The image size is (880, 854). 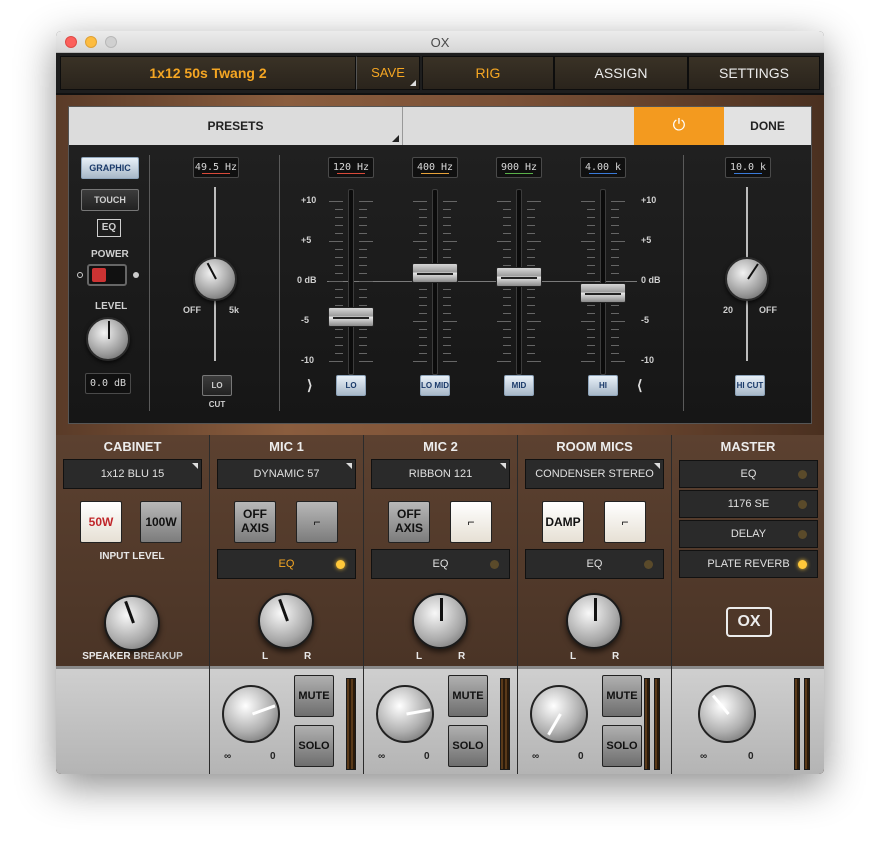 I want to click on mic2-solo-button: SOLO, so click(x=468, y=746).